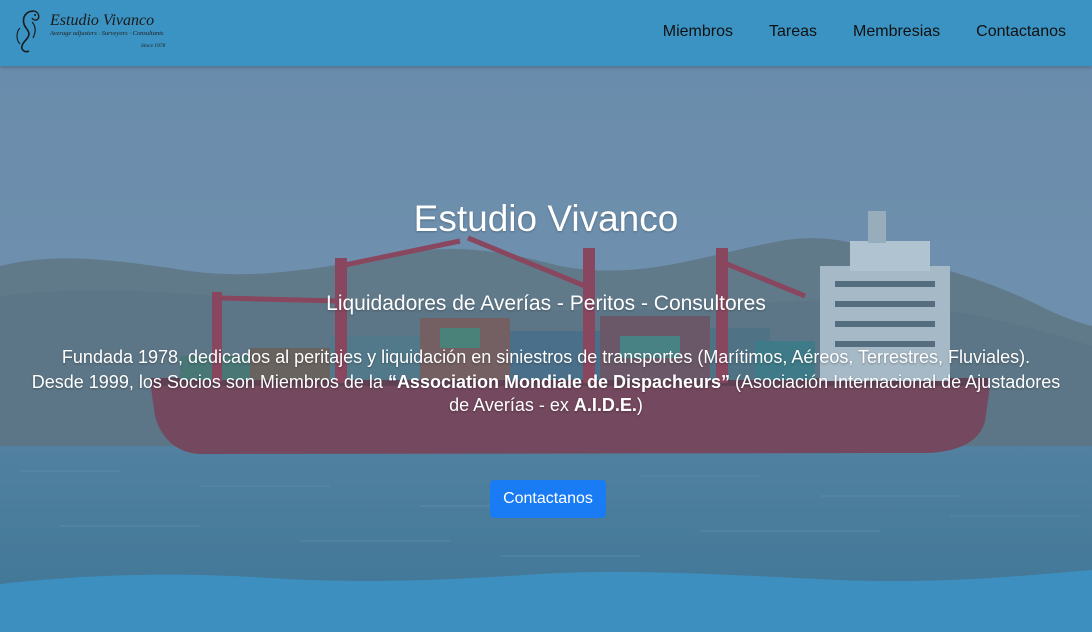  What do you see at coordinates (639, 405) in the screenshot?
I see `membership-text-3: )` at bounding box center [639, 405].